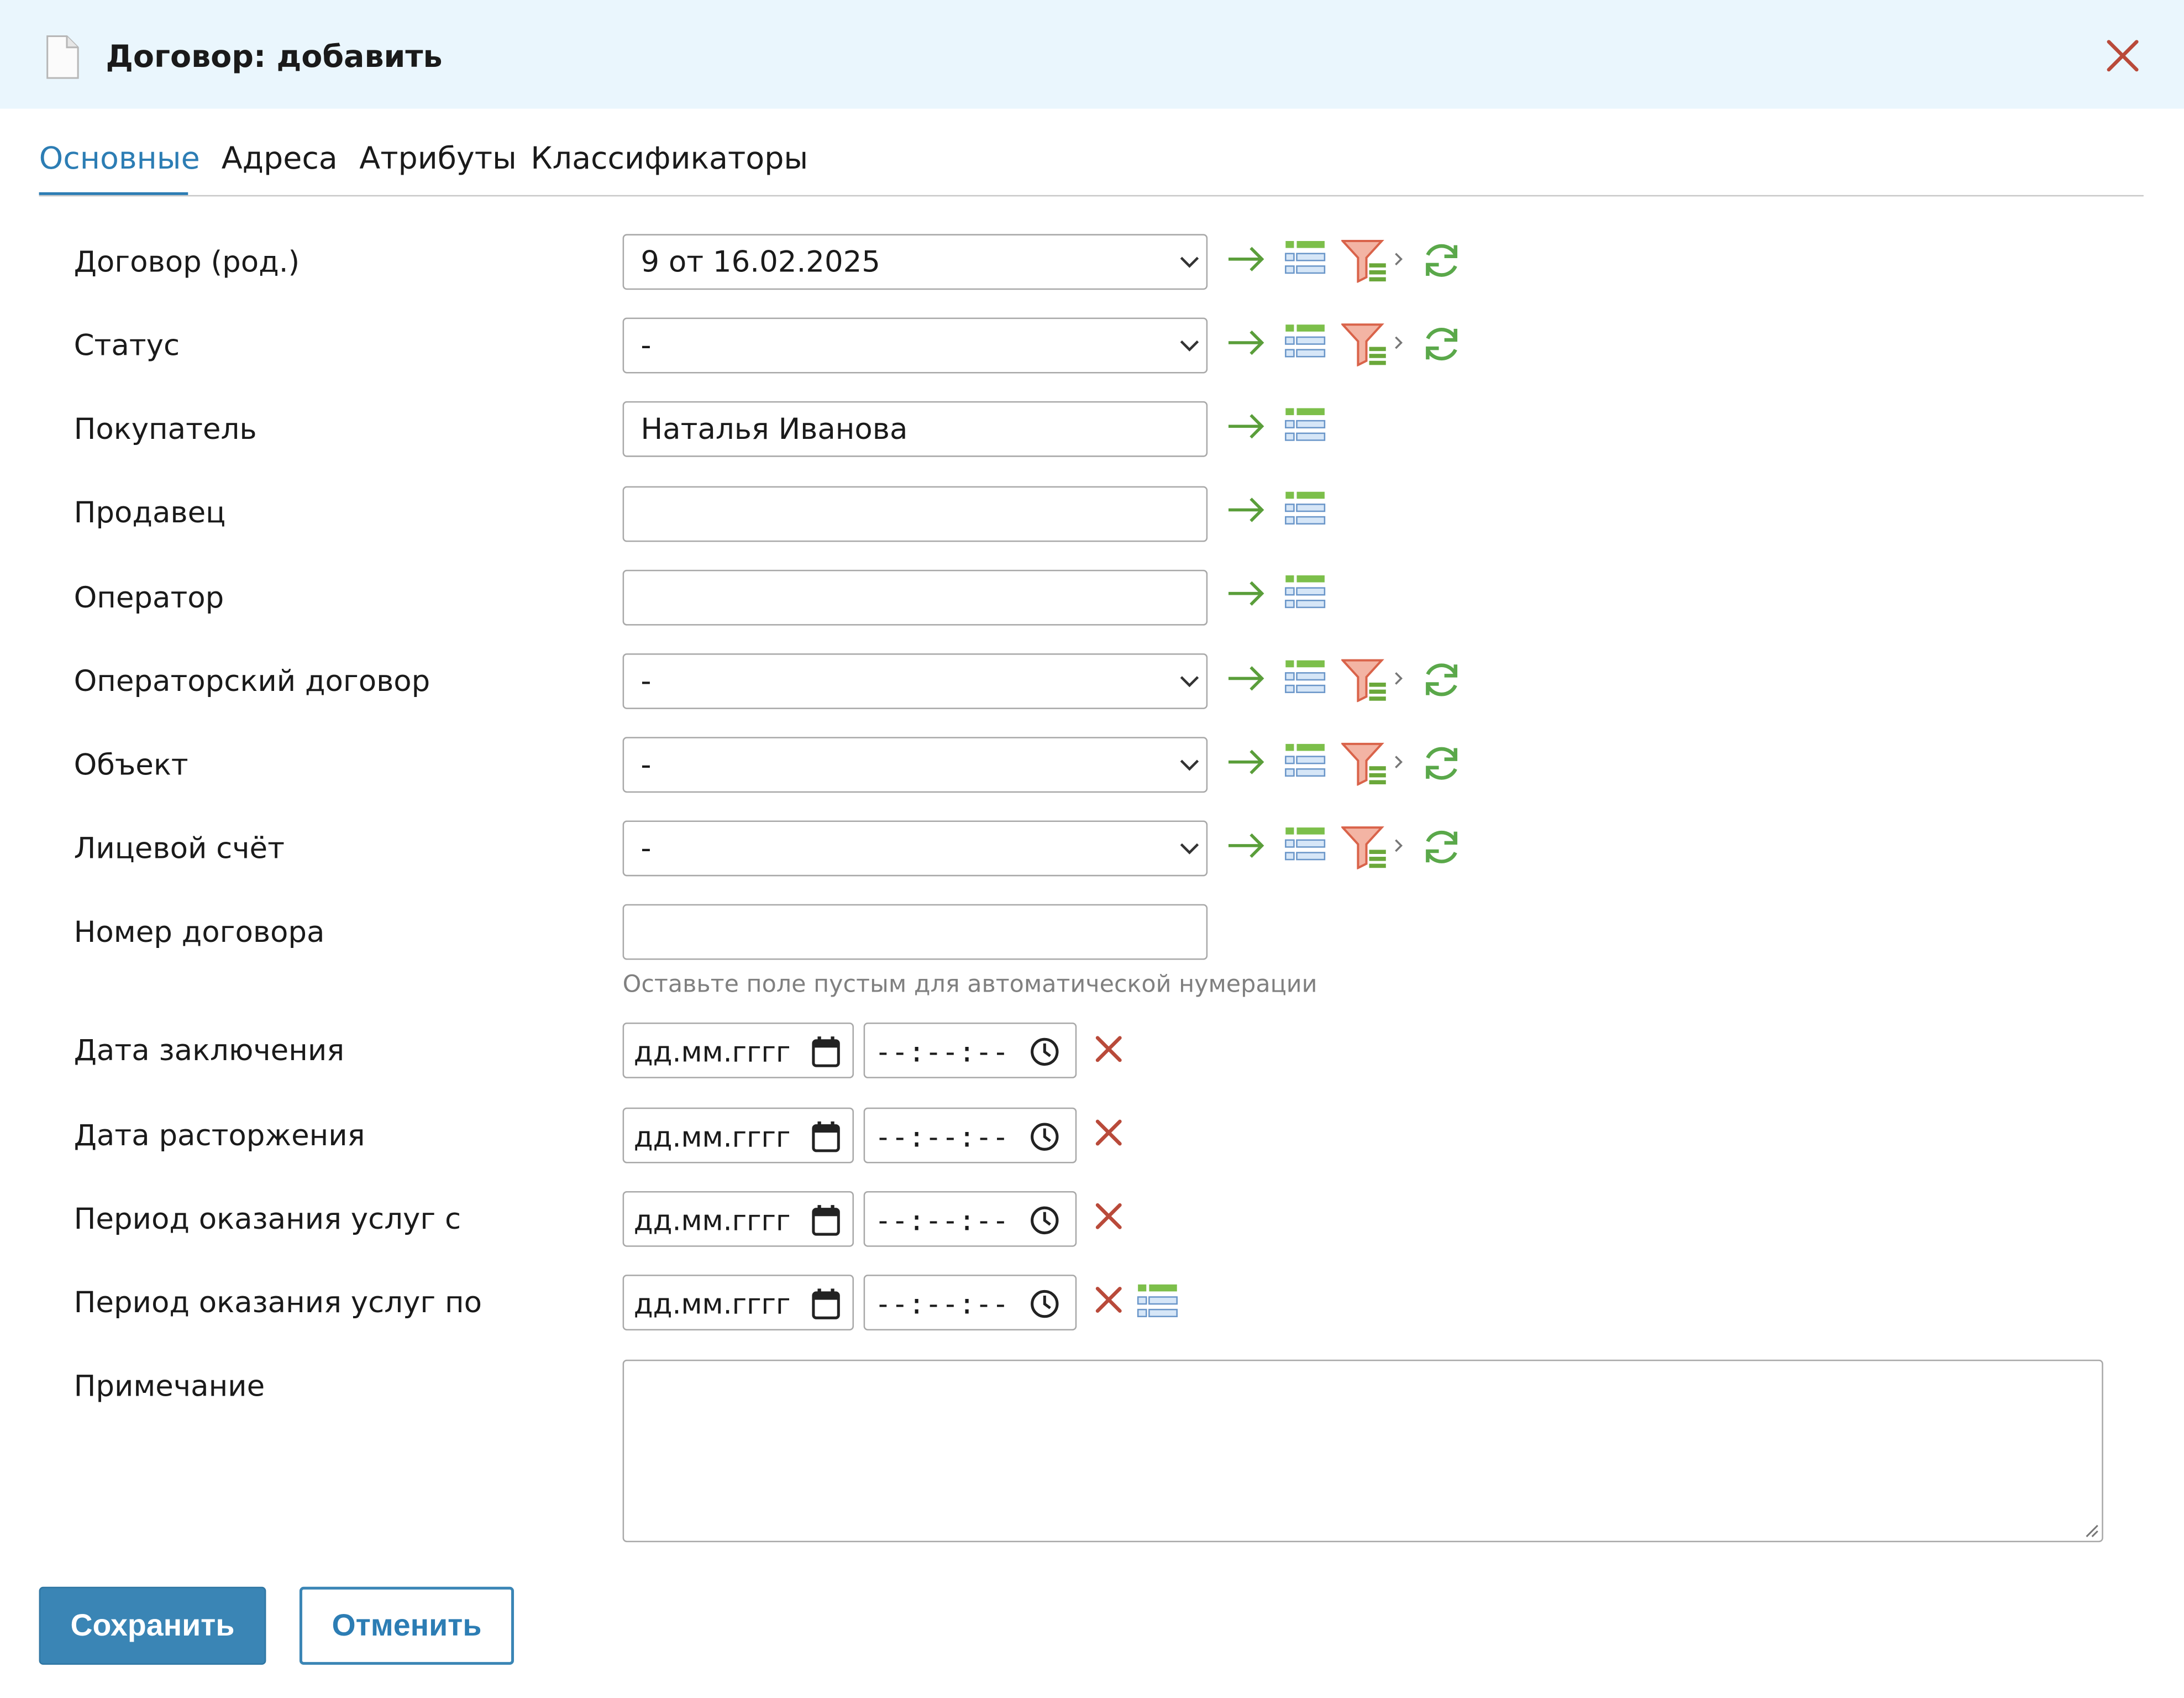 This screenshot has width=2184, height=1698. I want to click on dialog-title: Договор: добавить, so click(275, 58).